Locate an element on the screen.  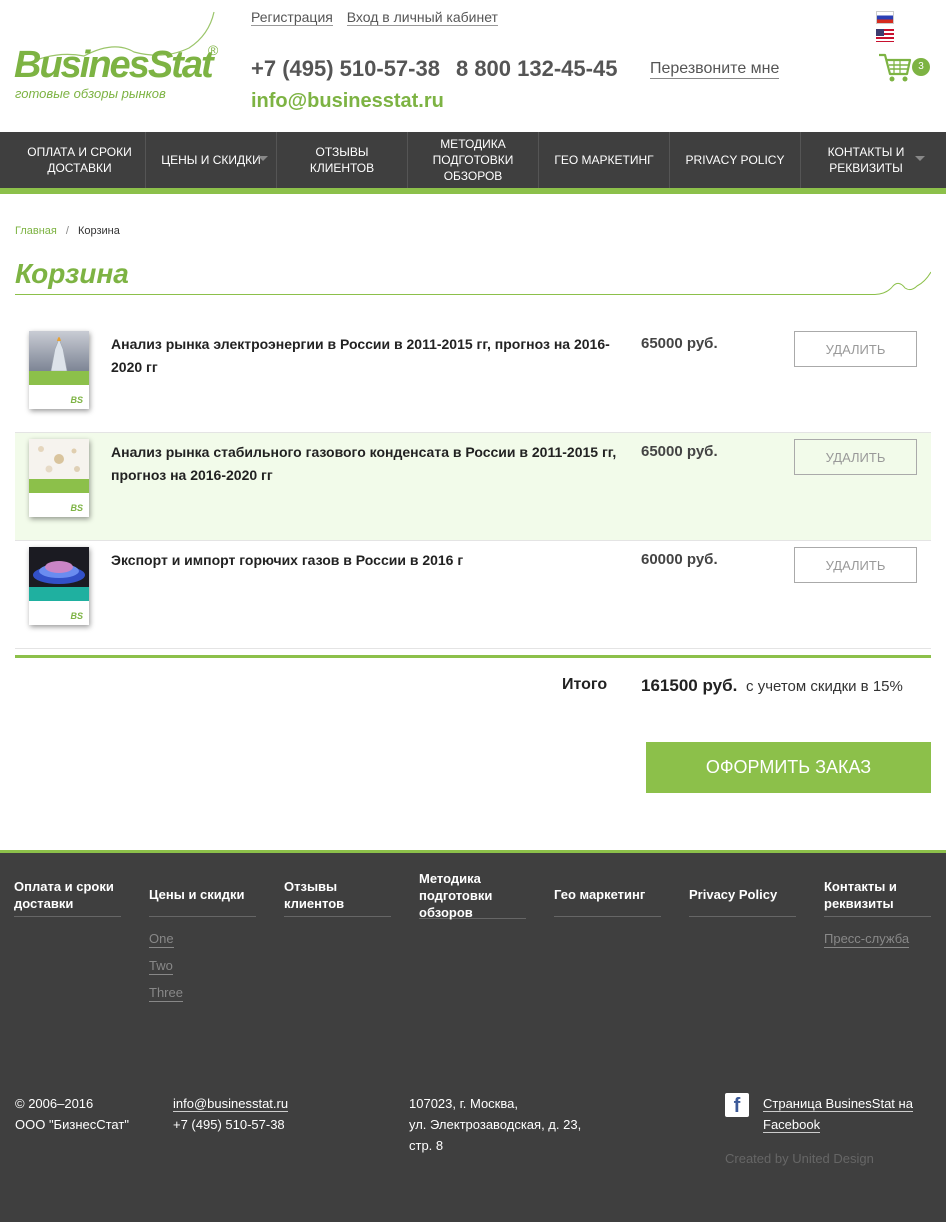
brand-logo: BusinesStat ® готовые обзоры рынков is located at coordinates (121, 57).